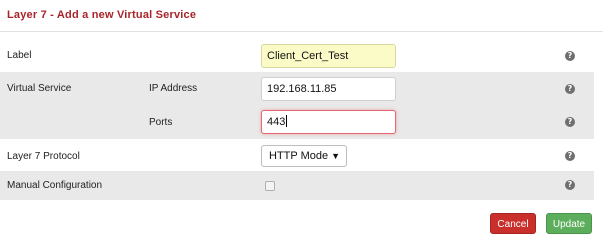 This screenshot has width=603, height=244. I want to click on ports-input: 443, so click(328, 122).